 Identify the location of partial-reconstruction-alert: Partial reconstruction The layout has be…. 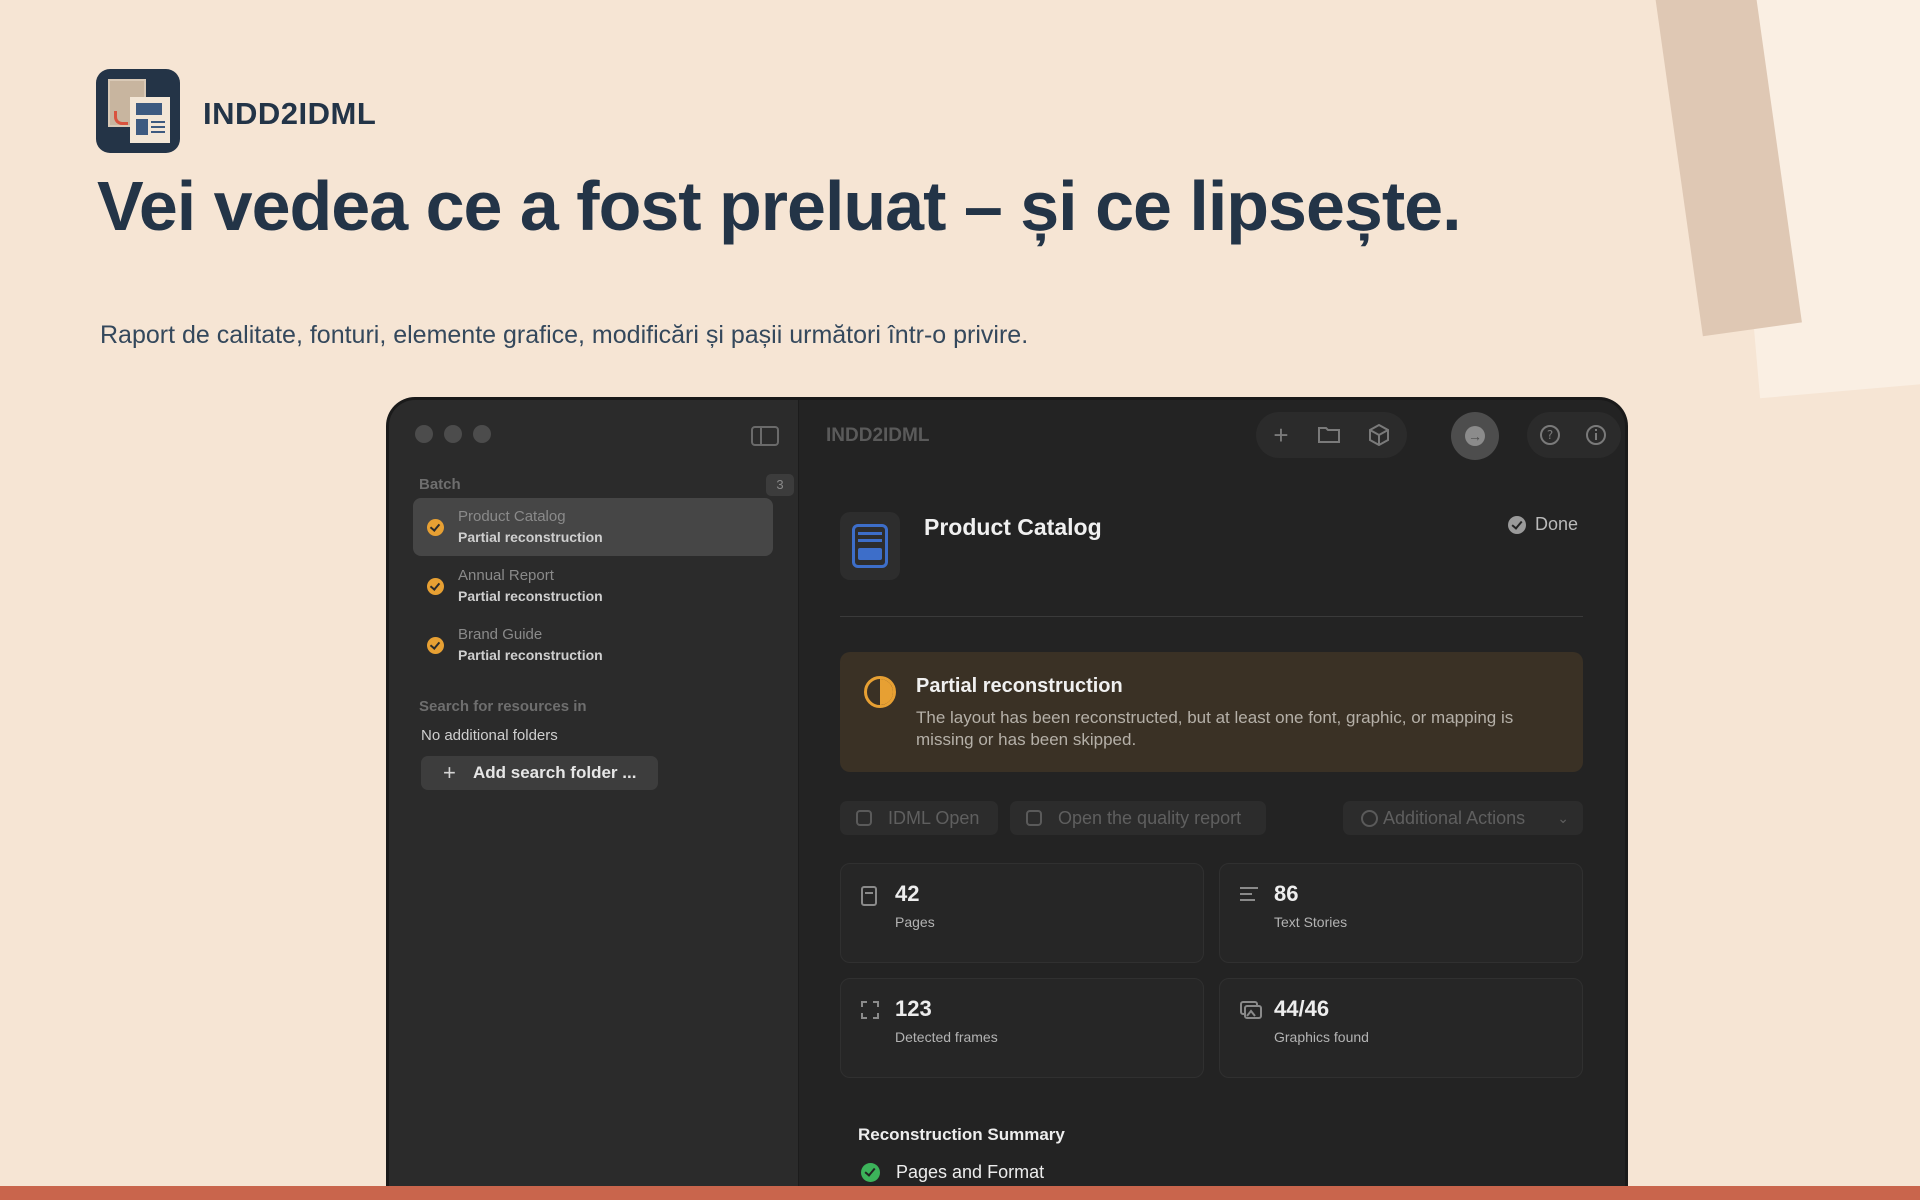
(1211, 712).